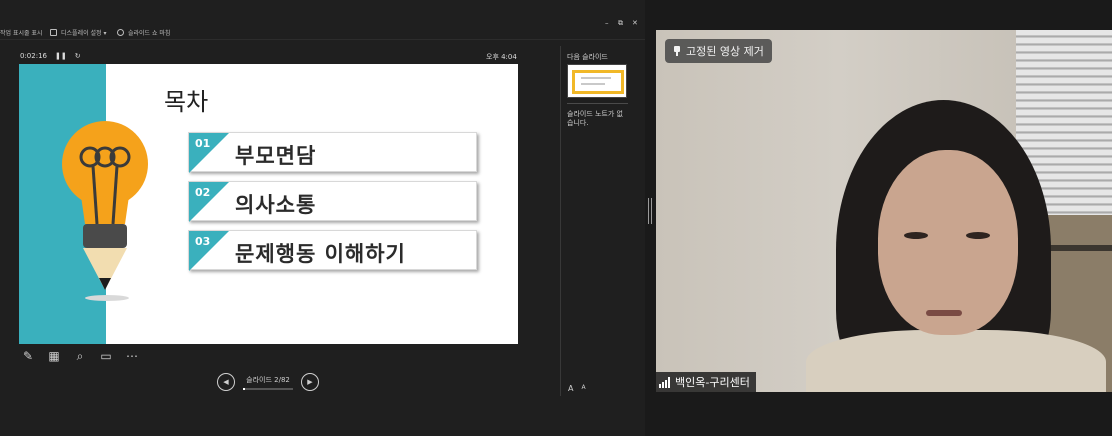  Describe the element at coordinates (203, 192) in the screenshot. I see `toc-number: 02` at that location.